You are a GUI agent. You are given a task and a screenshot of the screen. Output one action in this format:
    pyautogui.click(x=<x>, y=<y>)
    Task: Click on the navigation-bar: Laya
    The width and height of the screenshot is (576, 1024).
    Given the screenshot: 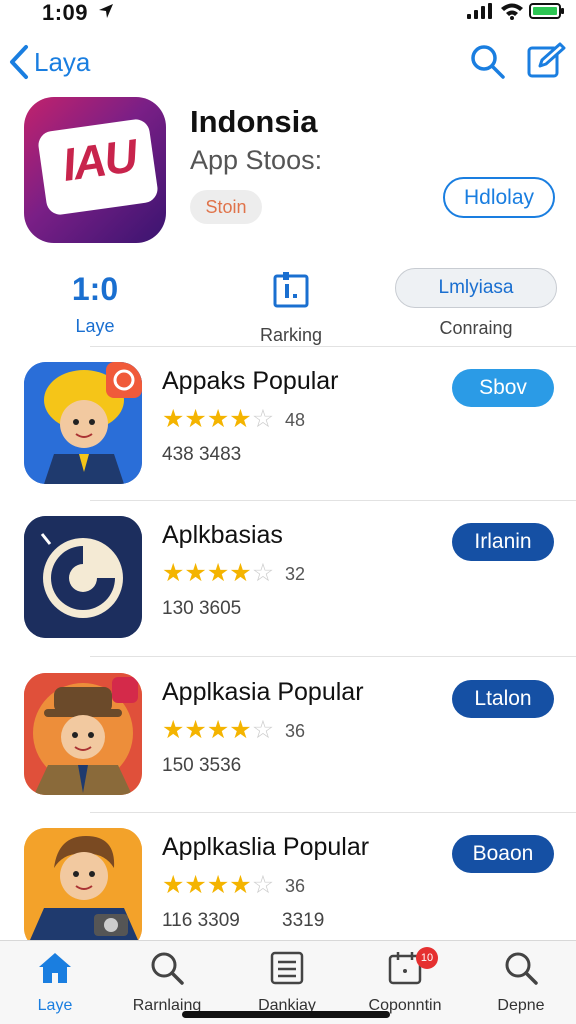 What is the action you would take?
    pyautogui.click(x=288, y=62)
    